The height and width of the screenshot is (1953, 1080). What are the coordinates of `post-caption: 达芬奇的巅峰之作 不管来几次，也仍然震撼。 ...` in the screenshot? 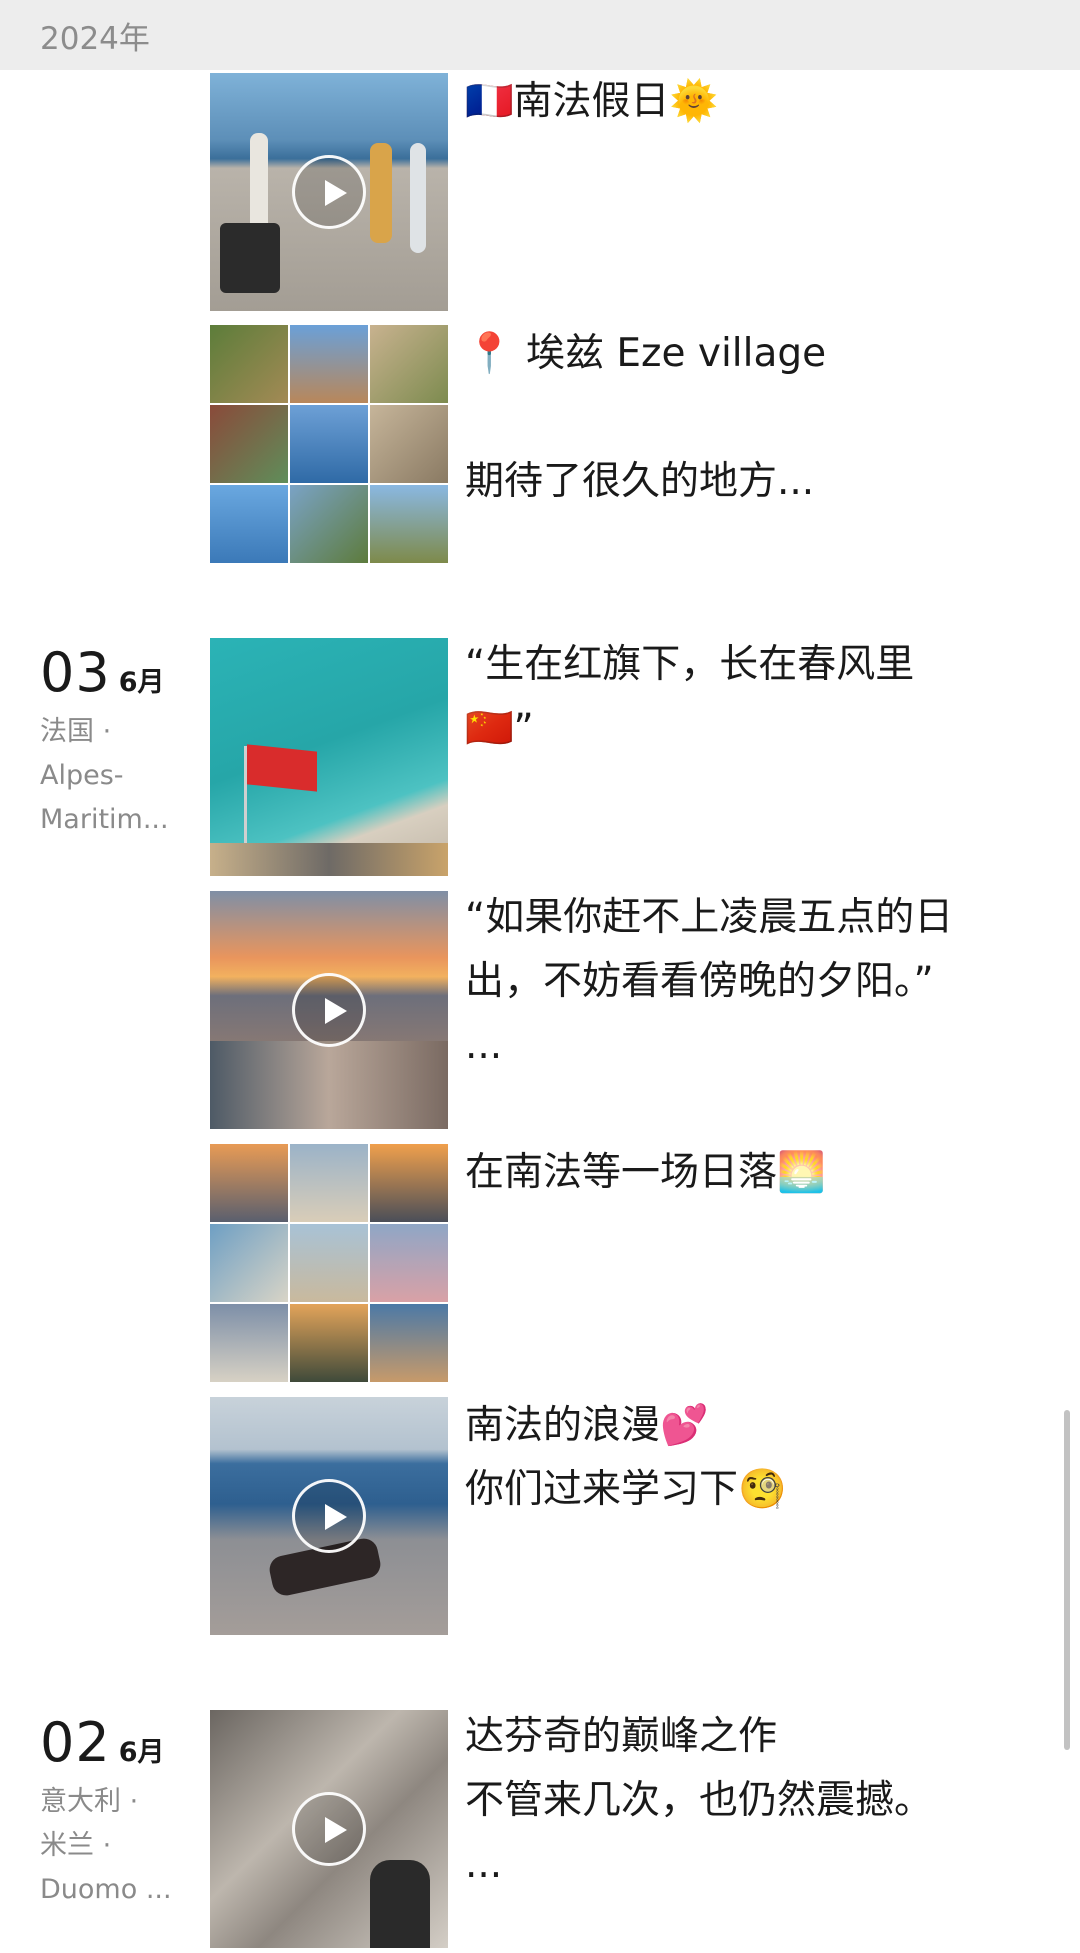 It's located at (745, 1801).